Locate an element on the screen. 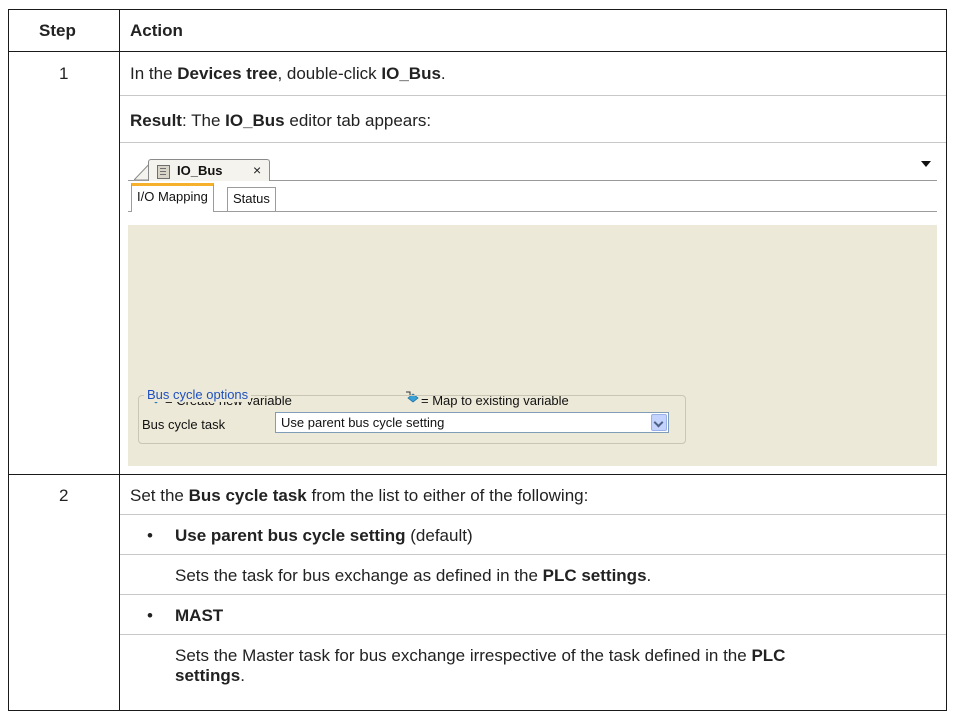 This screenshot has width=956, height=711. editor-tab-strip: IO_Bus × is located at coordinates (532, 168).